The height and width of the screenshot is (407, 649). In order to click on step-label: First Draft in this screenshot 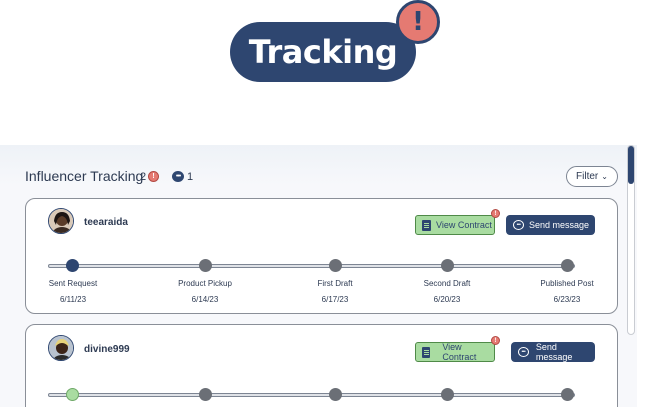, I will do `click(335, 283)`.